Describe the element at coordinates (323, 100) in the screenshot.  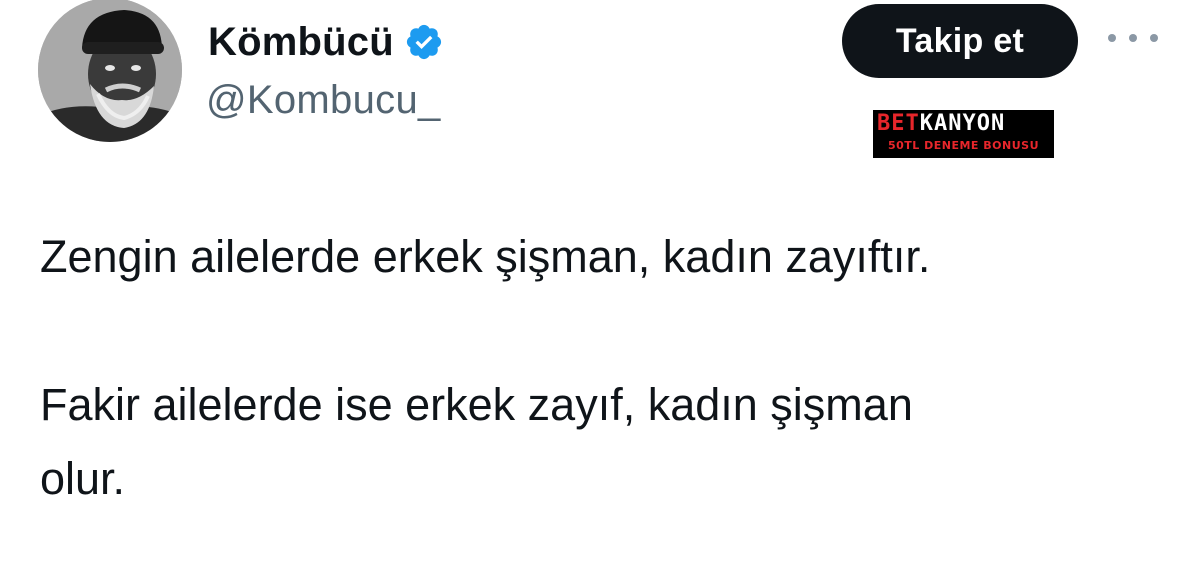
I see `user-handle: @Kombucu_` at that location.